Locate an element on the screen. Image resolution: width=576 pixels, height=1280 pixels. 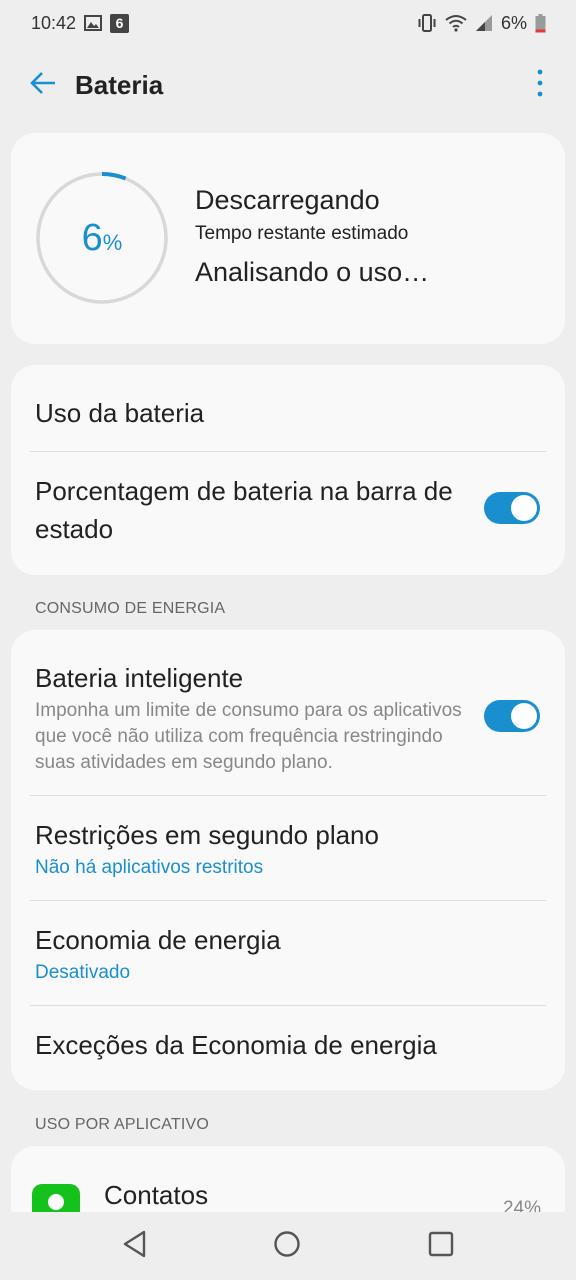
nav-recents-button is located at coordinates (441, 1246).